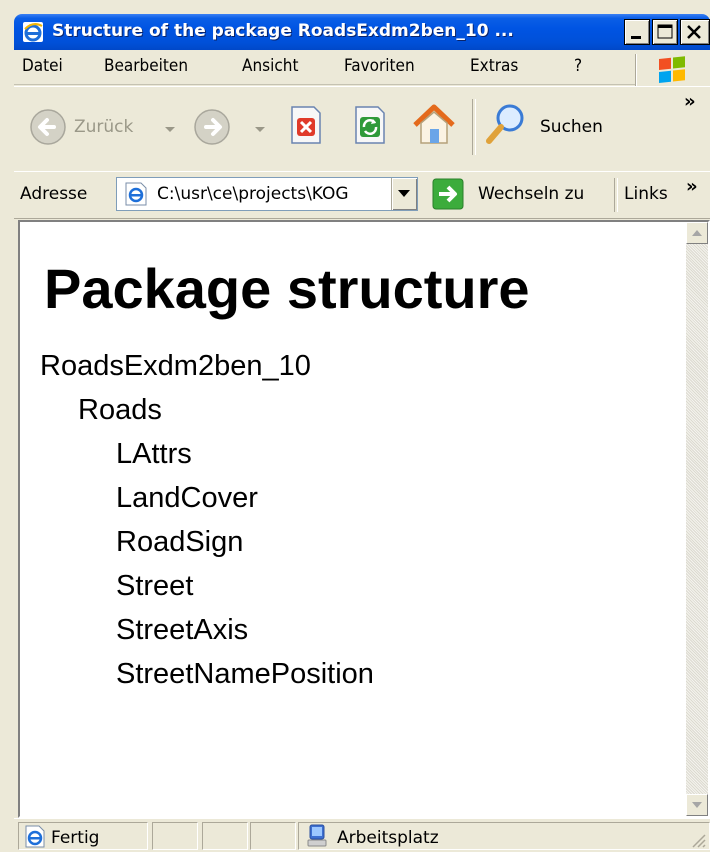  What do you see at coordinates (270, 66) in the screenshot?
I see `menu-ansicht: Ansicht` at bounding box center [270, 66].